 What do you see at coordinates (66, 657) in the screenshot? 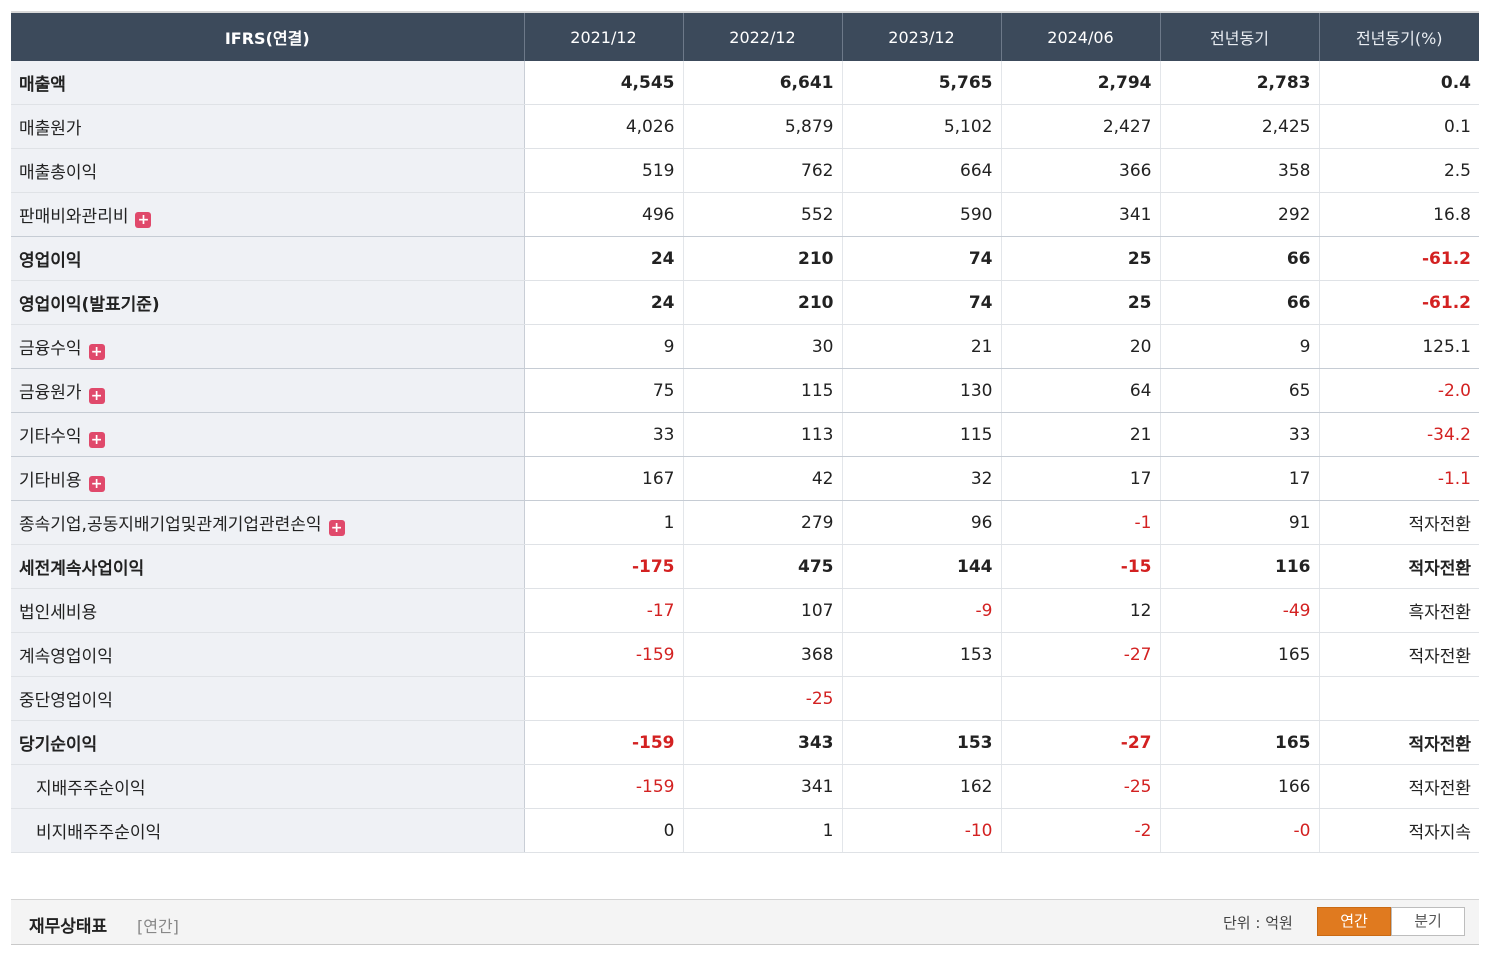
I see `row-label: 계속영업이익` at bounding box center [66, 657].